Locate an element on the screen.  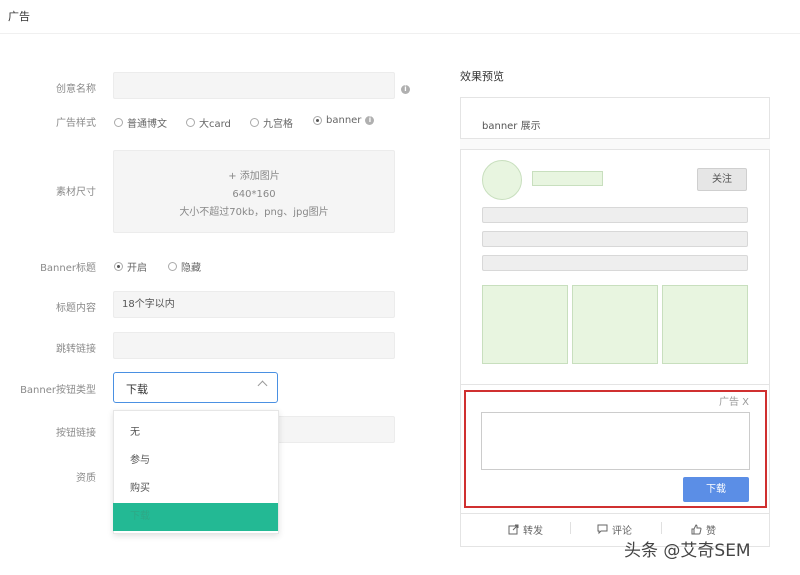
qualification-label: 资质 is located at coordinates (86, 478).